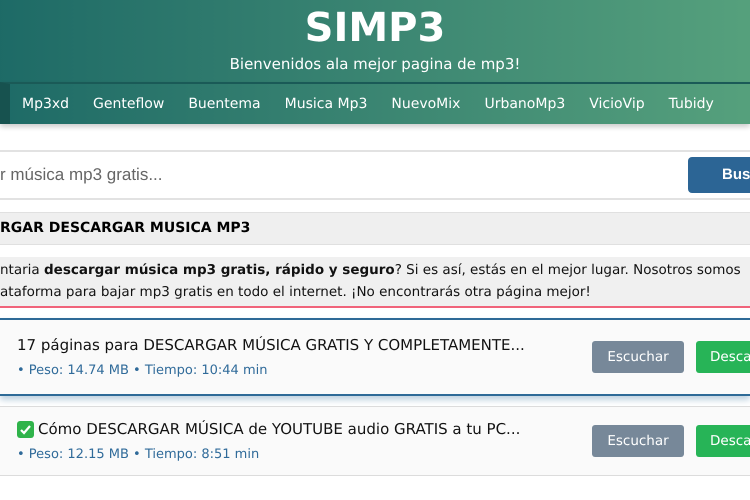 This screenshot has height=500, width=750. What do you see at coordinates (617, 104) in the screenshot?
I see `nav-link: VicioVip` at bounding box center [617, 104].